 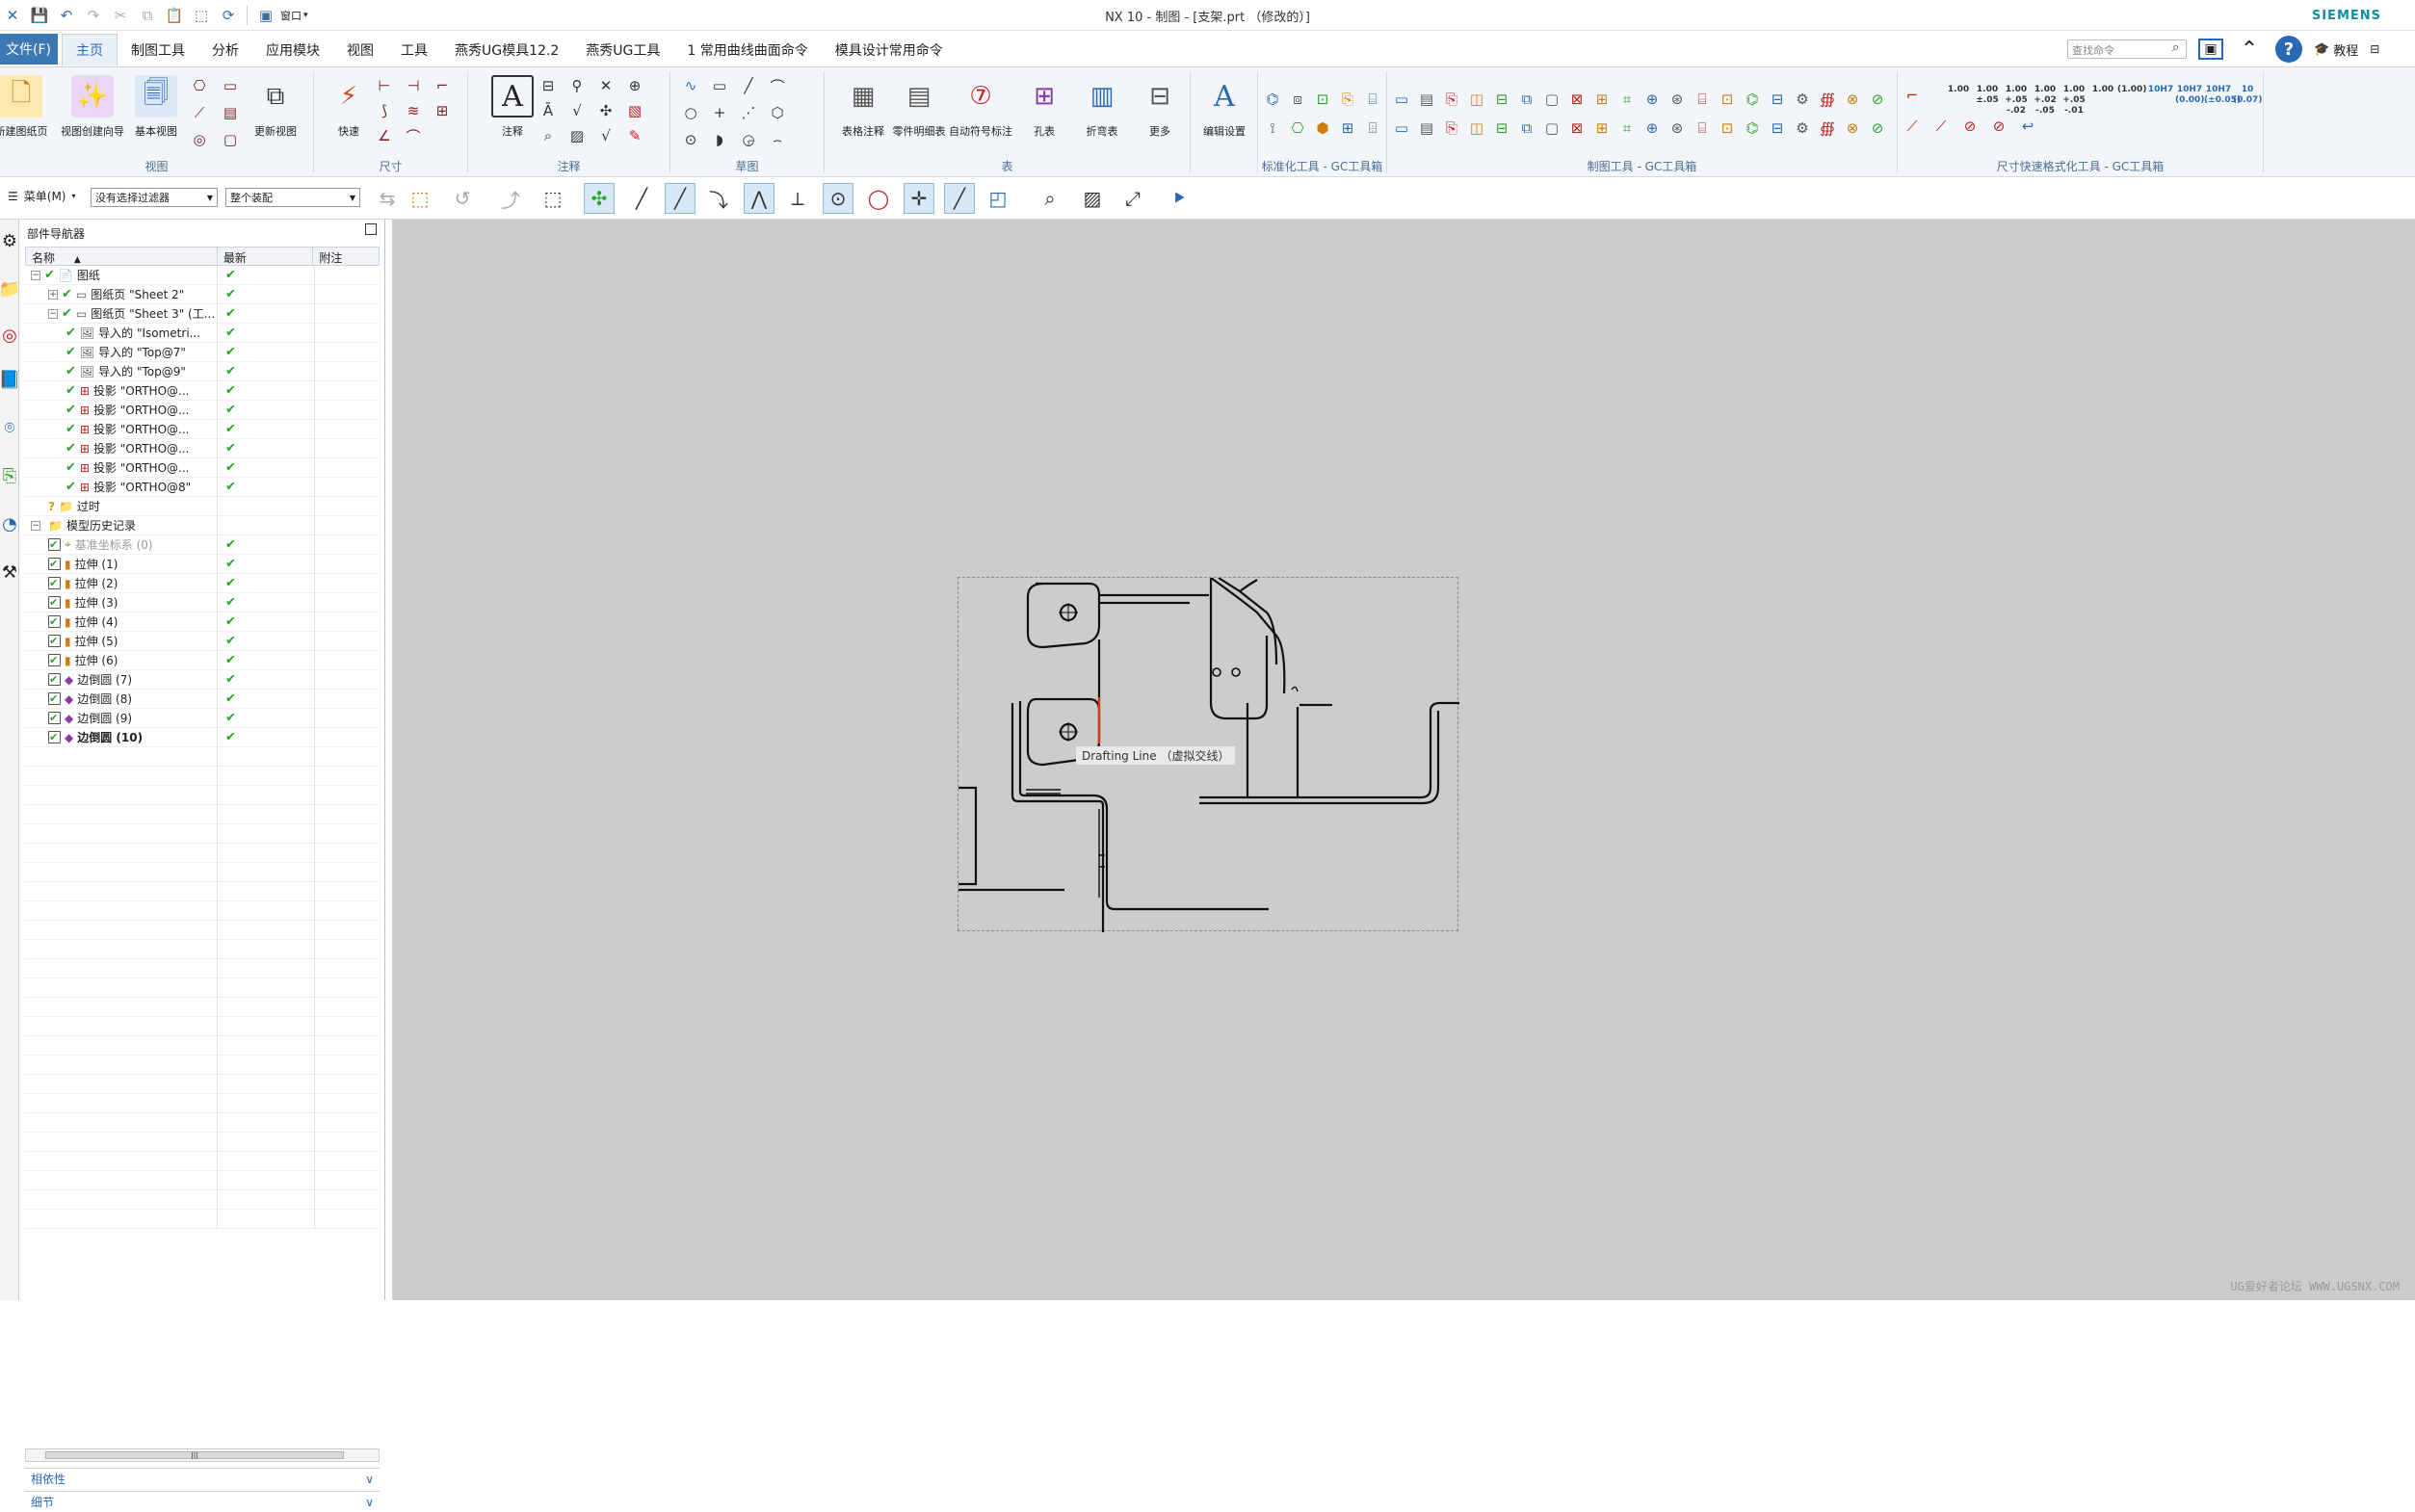 What do you see at coordinates (275, 114) in the screenshot?
I see `update-view-button: ⧉ 更新视图` at bounding box center [275, 114].